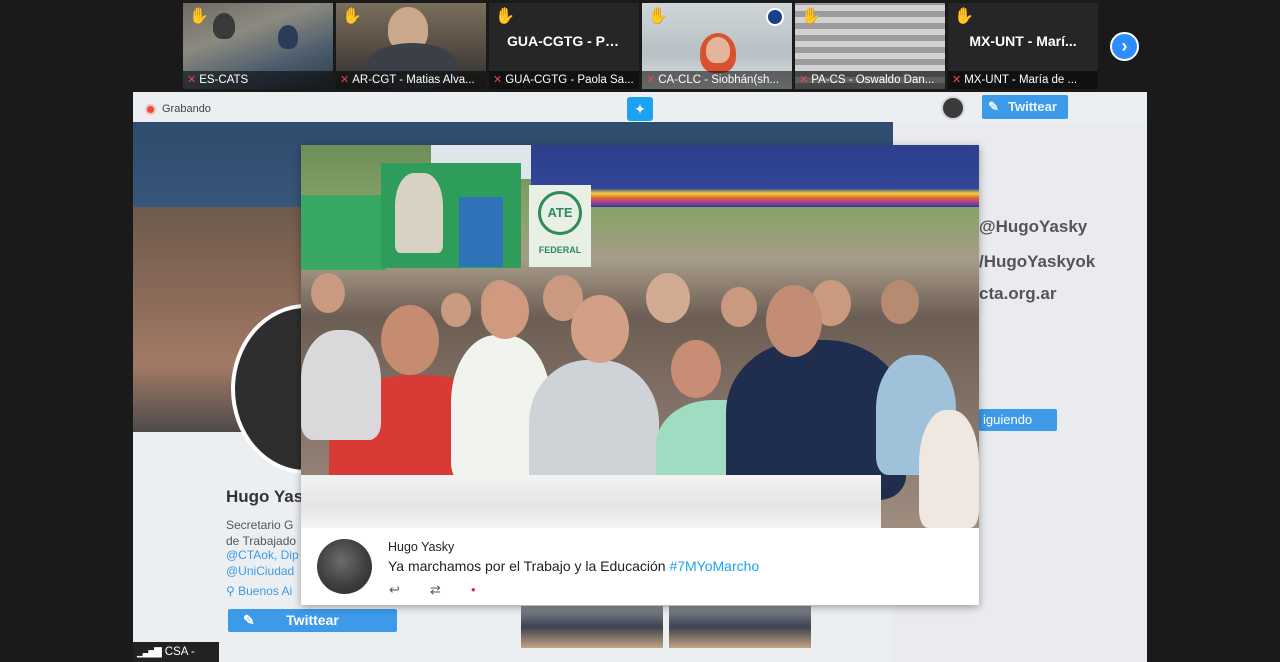 This screenshot has height=662, width=1280. I want to click on photo-ate-flag: ATE FEDERAL, so click(560, 226).